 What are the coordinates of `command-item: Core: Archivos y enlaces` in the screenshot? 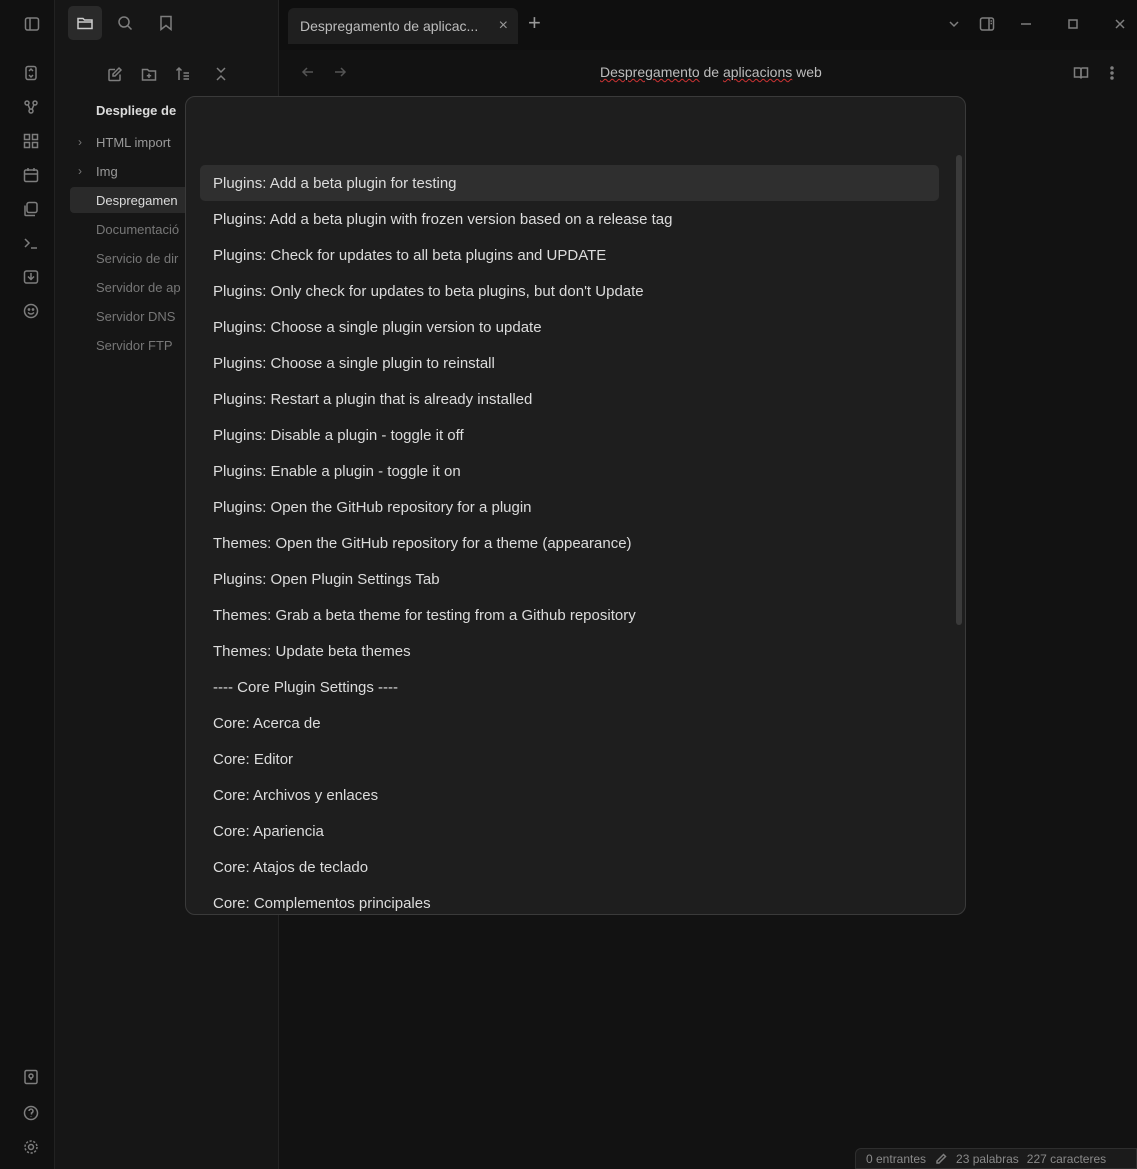 It's located at (569, 795).